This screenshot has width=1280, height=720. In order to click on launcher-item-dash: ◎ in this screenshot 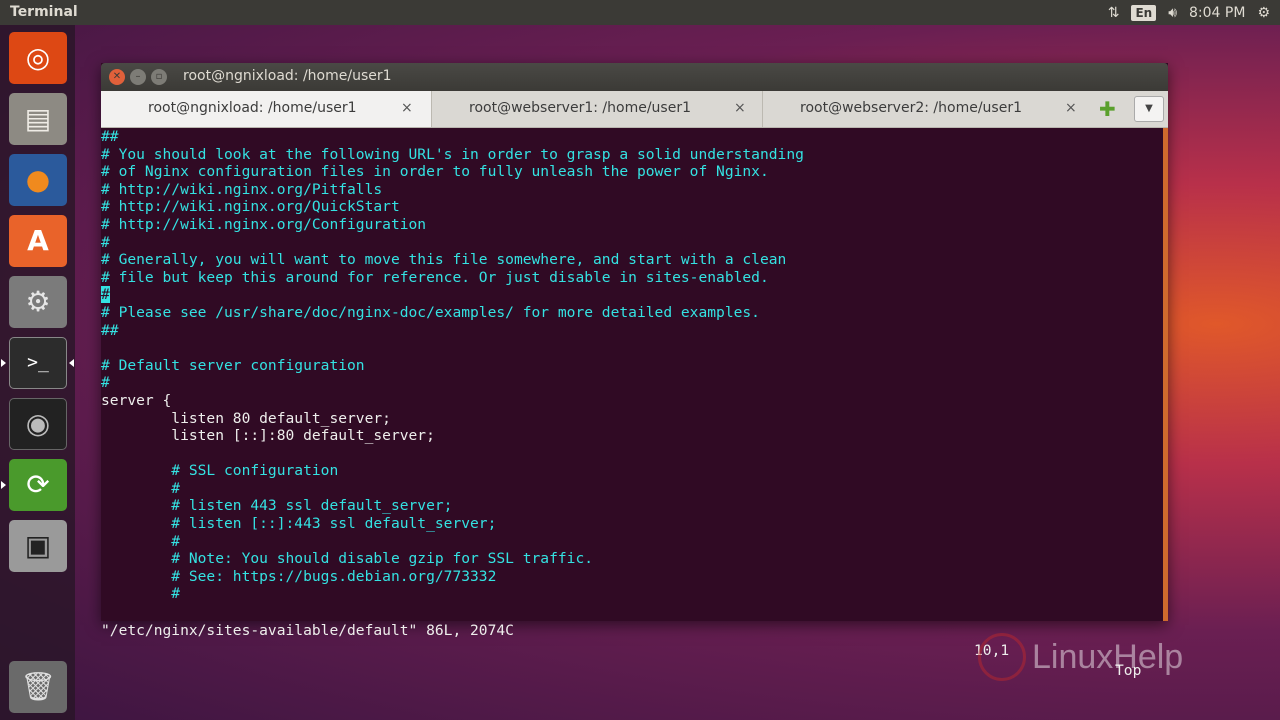, I will do `click(38, 58)`.